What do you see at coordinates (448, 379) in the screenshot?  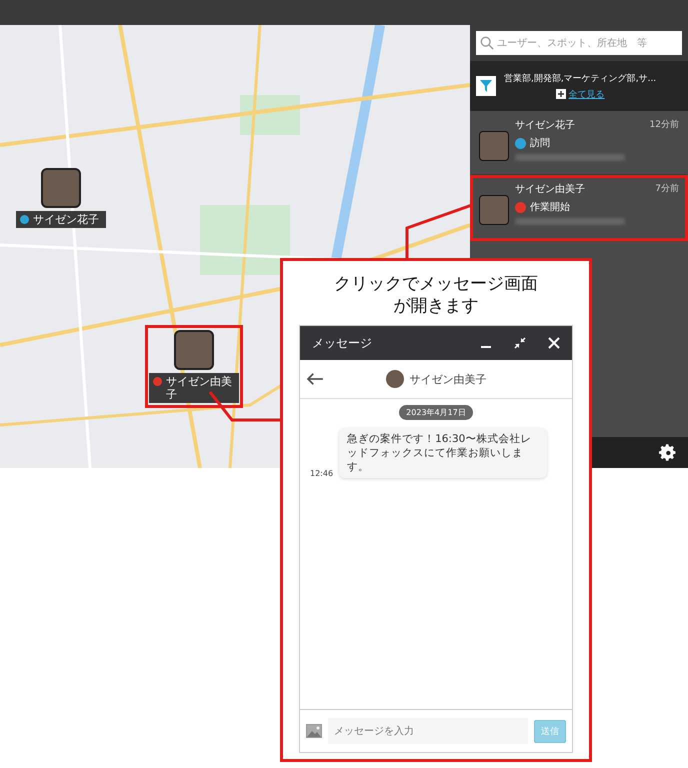 I see `contact-name: サイゼン由美子` at bounding box center [448, 379].